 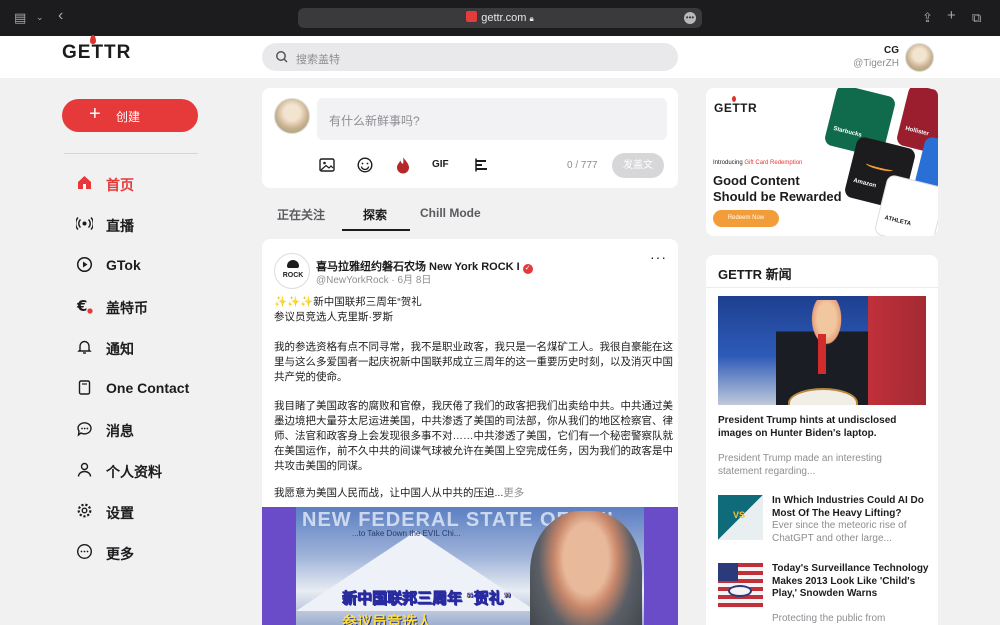 What do you see at coordinates (531, 18) in the screenshot?
I see `lock-icon: 🔒︎` at bounding box center [531, 18].